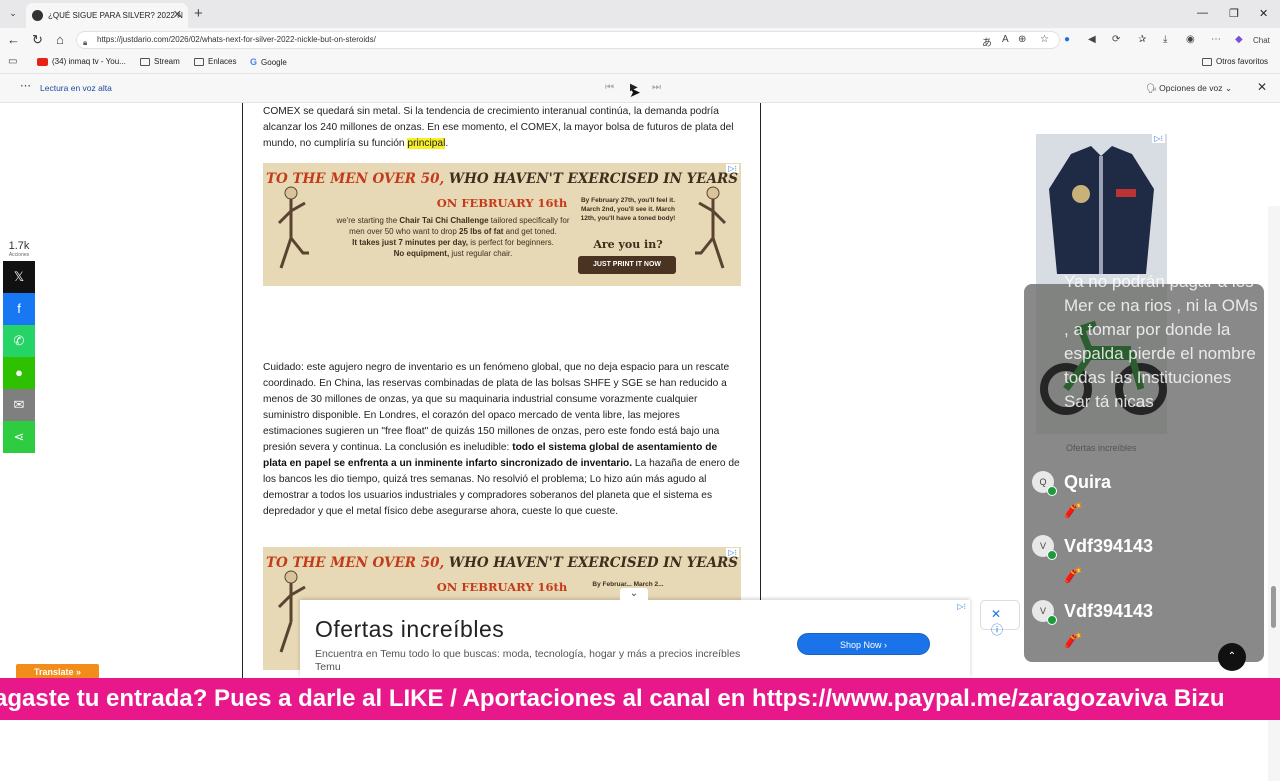 This screenshot has width=1280, height=781. I want to click on share-icon: ⋖, so click(19, 436).